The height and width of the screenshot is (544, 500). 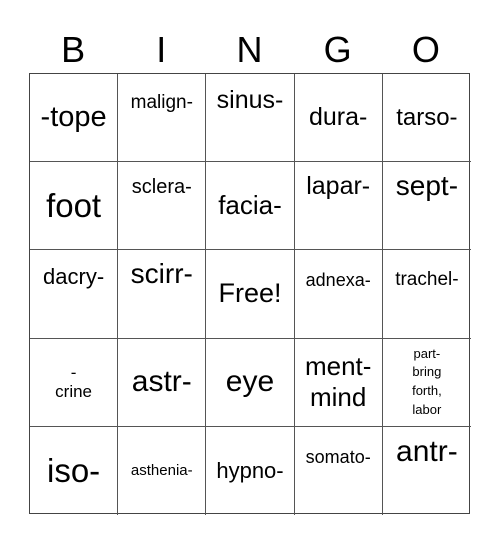 What do you see at coordinates (162, 206) in the screenshot?
I see `bingo-cell: sclera-` at bounding box center [162, 206].